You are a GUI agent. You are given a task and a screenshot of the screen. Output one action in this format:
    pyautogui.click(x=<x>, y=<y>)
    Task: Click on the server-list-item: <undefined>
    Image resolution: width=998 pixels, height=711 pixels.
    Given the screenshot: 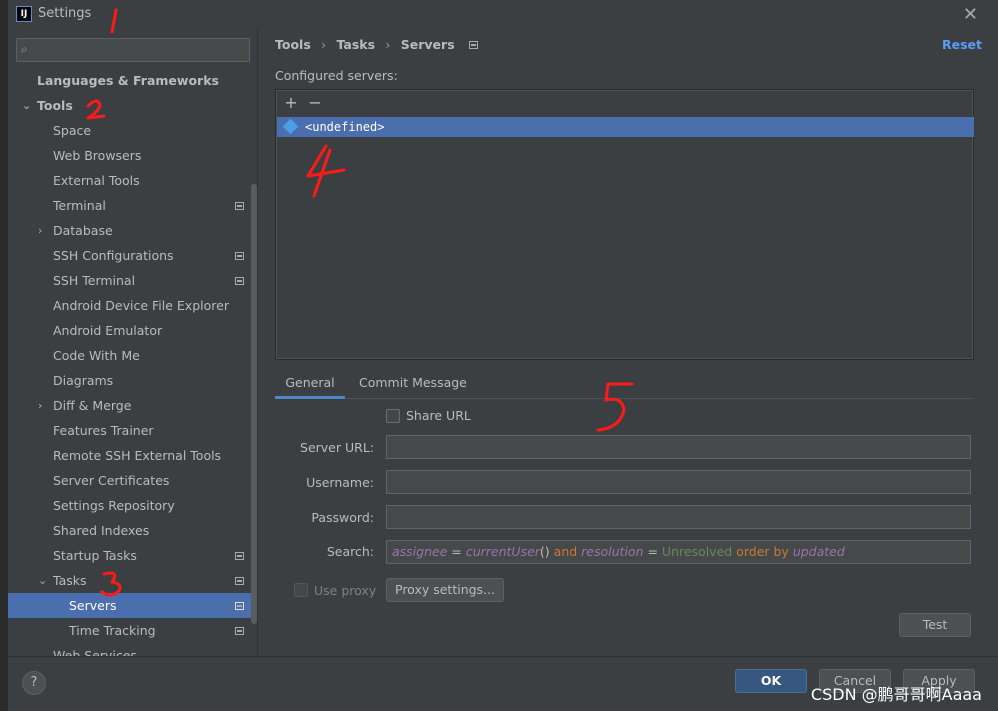 What is the action you would take?
    pyautogui.click(x=625, y=127)
    